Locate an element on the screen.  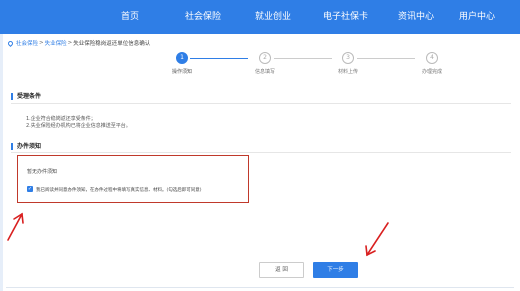
condition-item: 2.失业保险经办机构已将企业信息推送至平台。 is located at coordinates (78, 126).